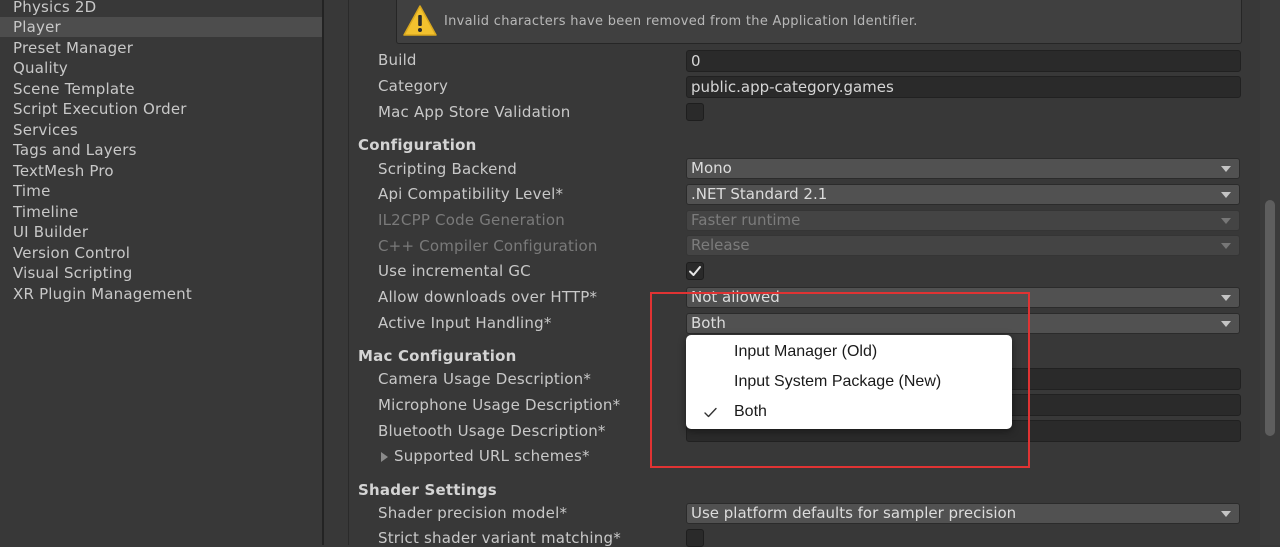  What do you see at coordinates (695, 538) in the screenshot?
I see `strict-shader-variant-checkbox` at bounding box center [695, 538].